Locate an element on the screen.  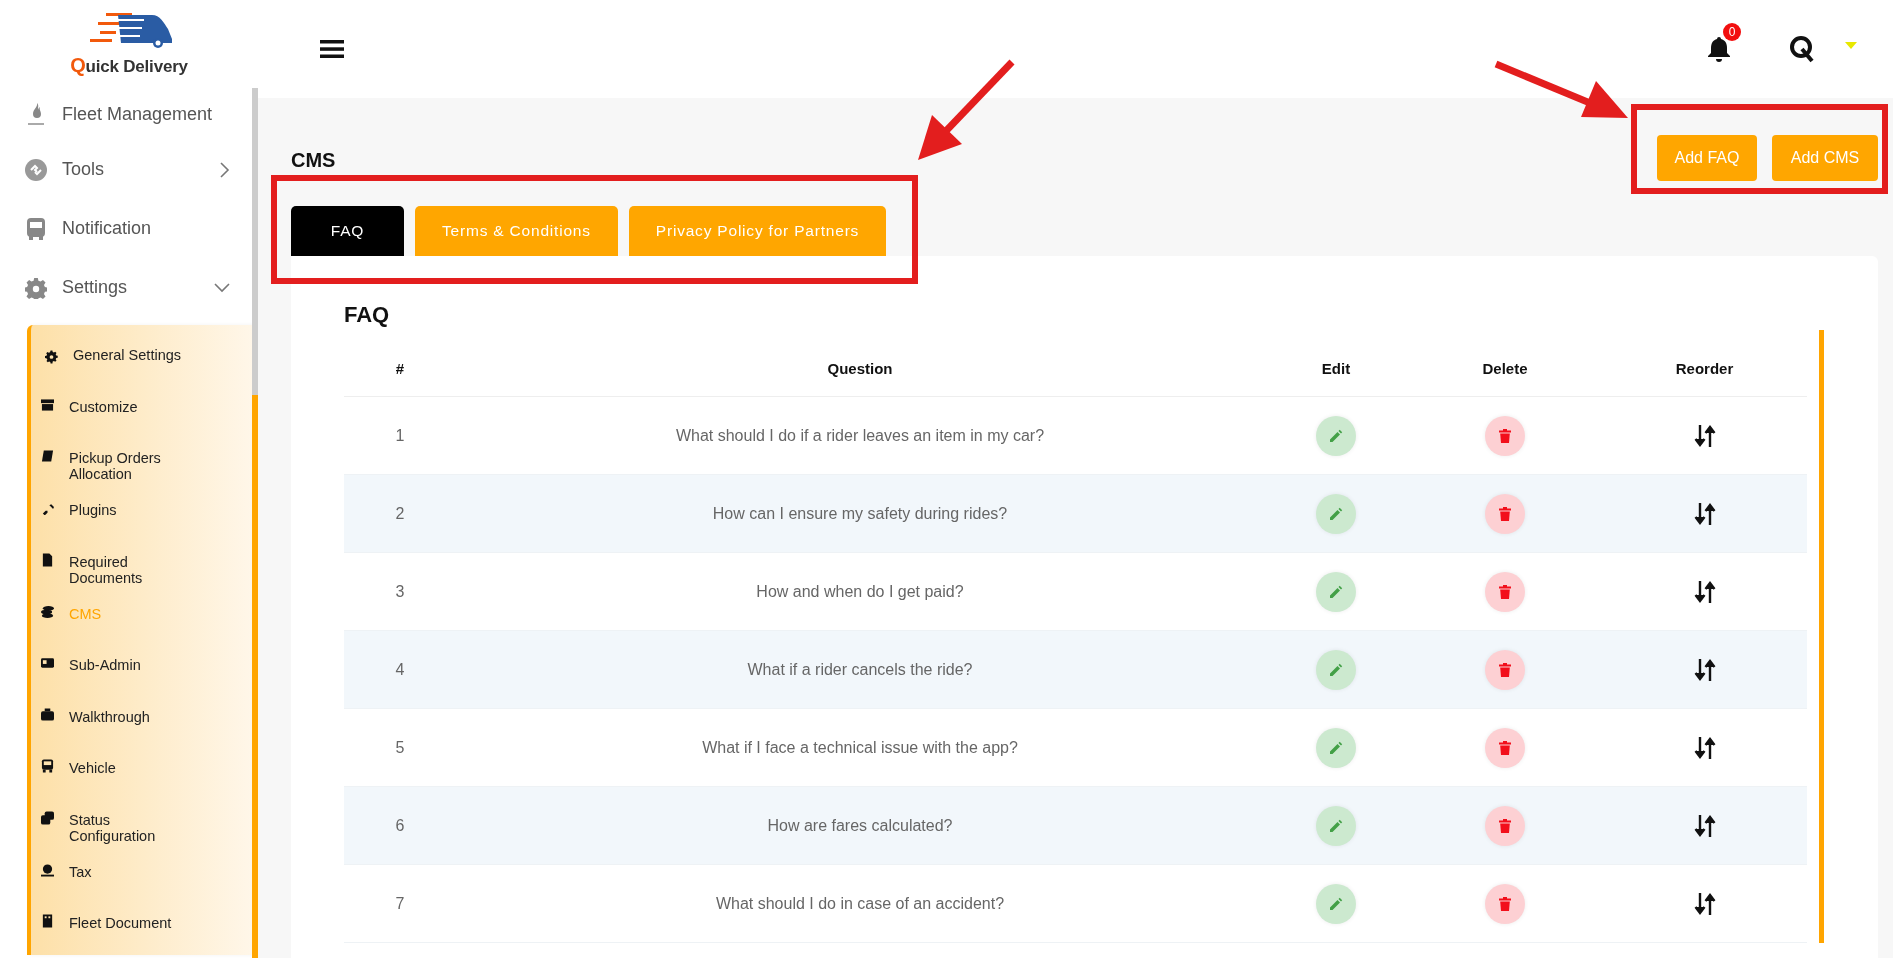
submenu-item: Vehicle is located at coordinates (143, 774).